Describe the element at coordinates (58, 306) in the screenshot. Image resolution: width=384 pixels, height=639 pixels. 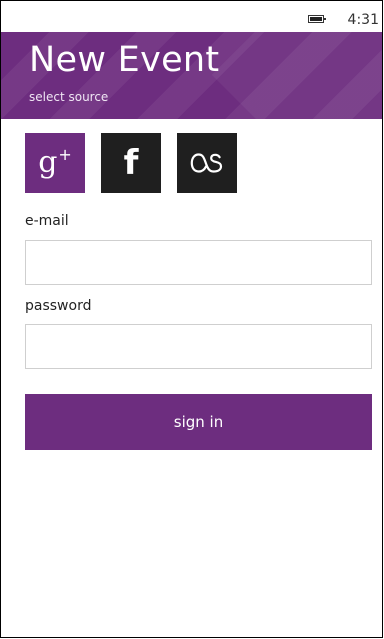
I see `password-label: password` at that location.